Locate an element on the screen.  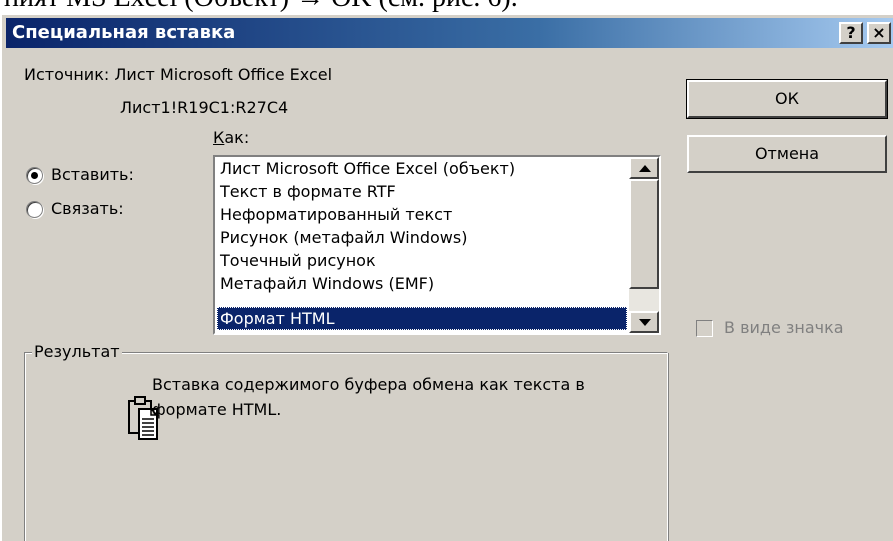
source-label: Источник: Лист Microsoft Office Excel is located at coordinates (178, 74).